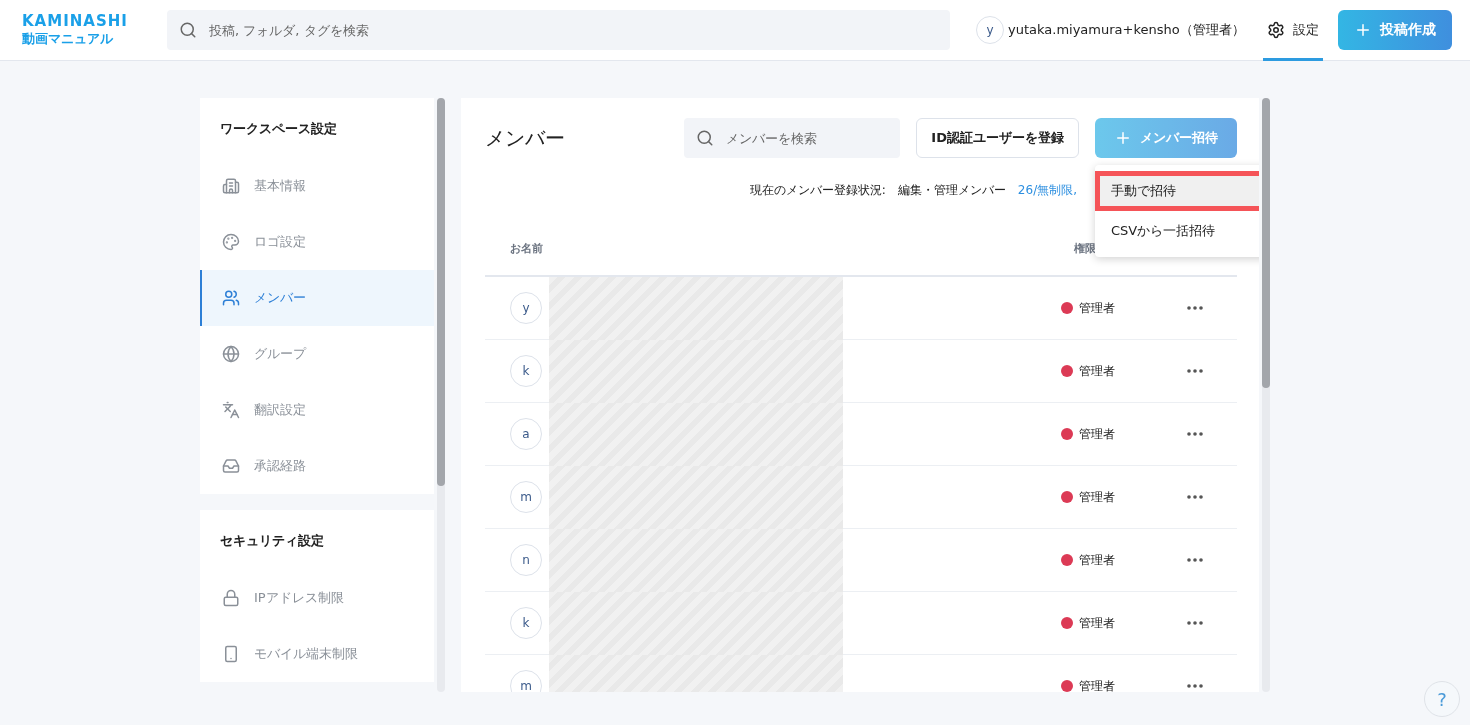 The height and width of the screenshot is (725, 1470). I want to click on member-count: 26/無制限,, so click(1047, 190).